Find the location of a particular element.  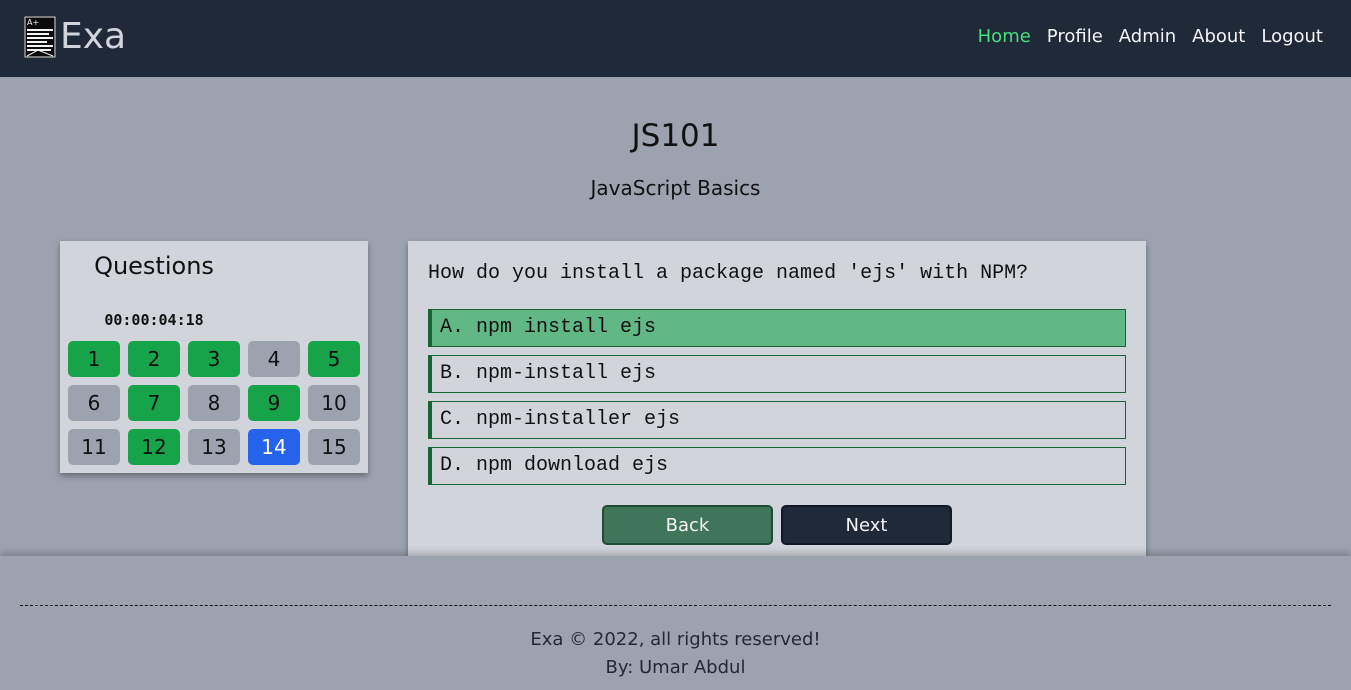

brand: A+ Exa is located at coordinates (75, 37).